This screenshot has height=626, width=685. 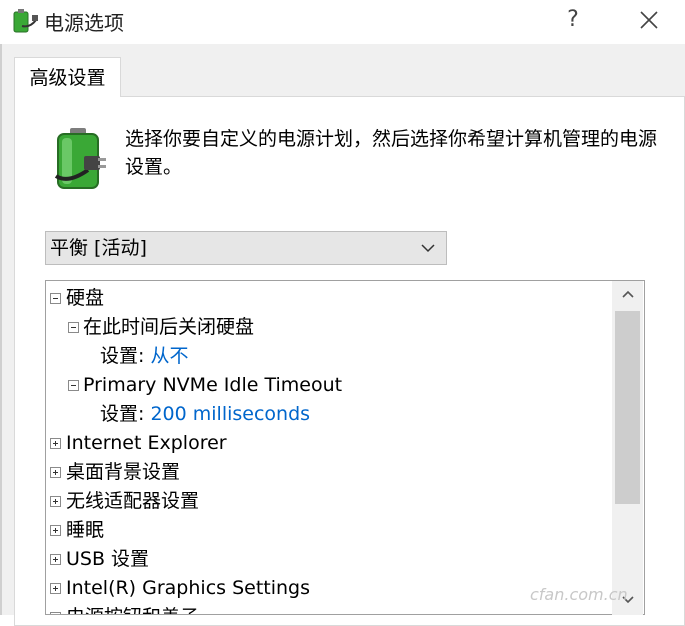 I want to click on close-icon, so click(x=649, y=20).